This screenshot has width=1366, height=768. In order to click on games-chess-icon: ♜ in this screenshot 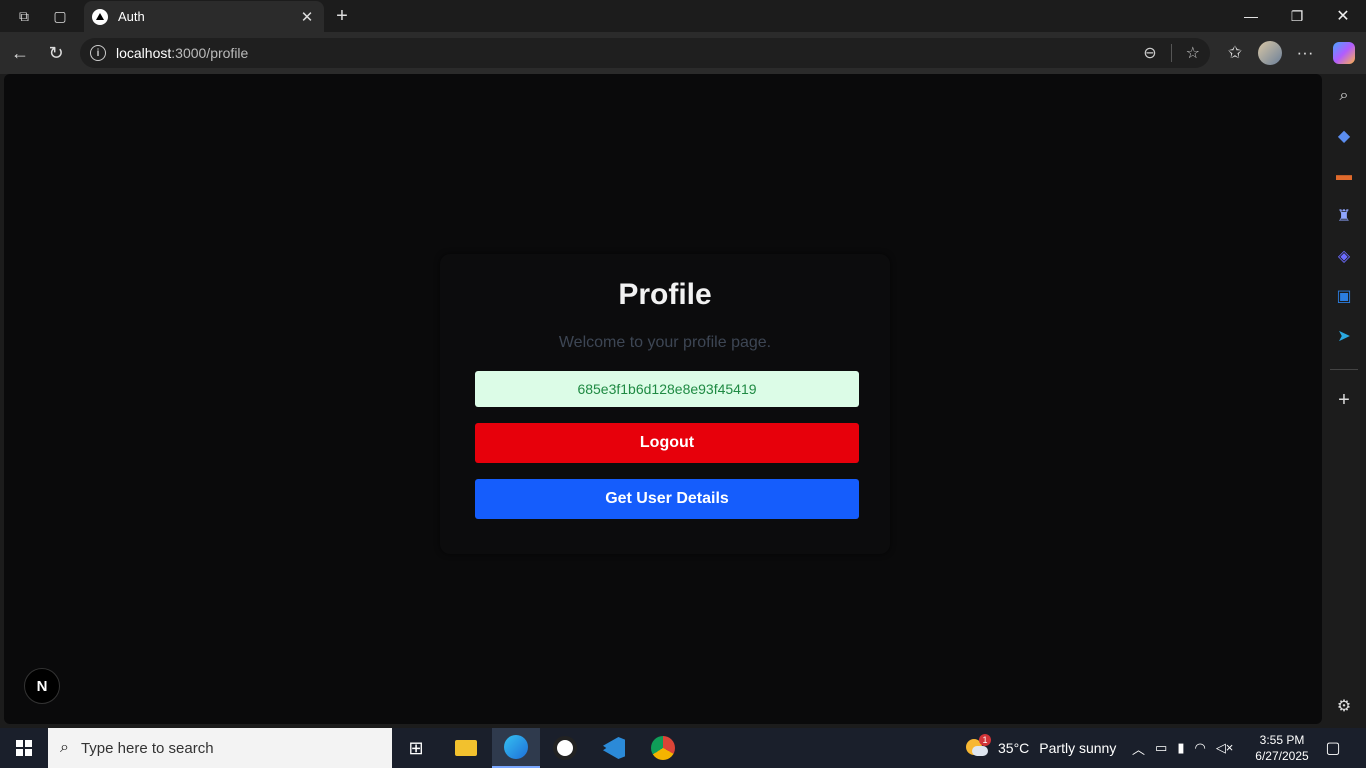, I will do `click(1344, 216)`.